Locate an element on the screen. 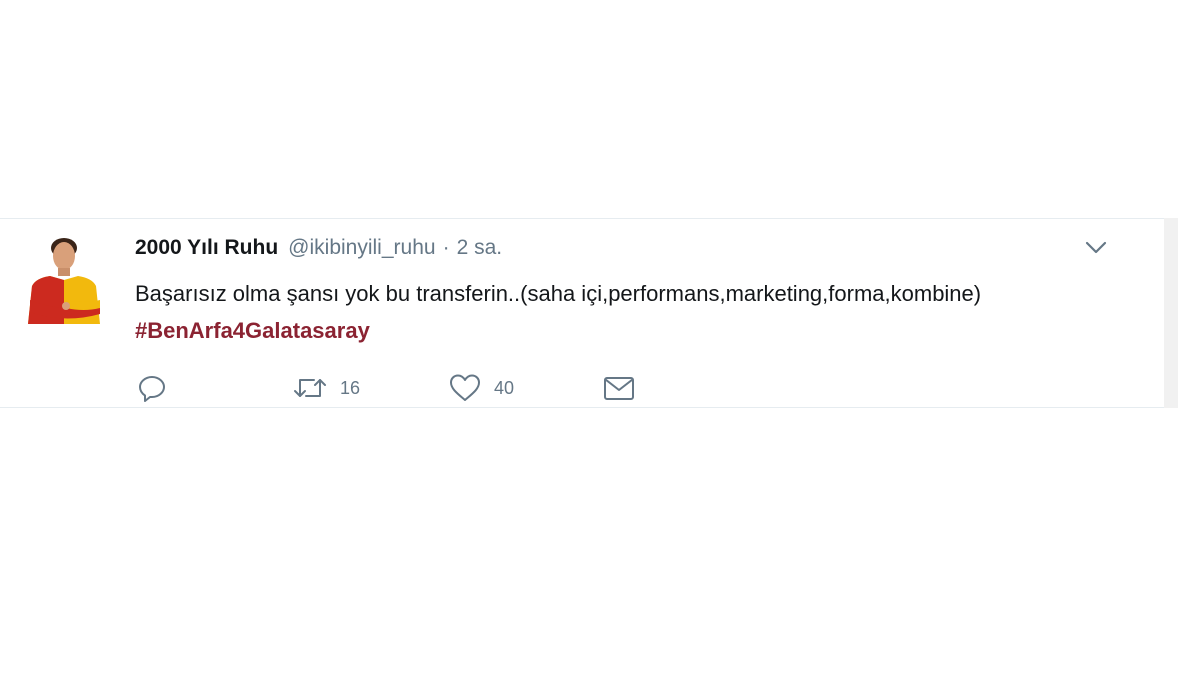 Image resolution: width=1196 pixels, height=675 pixels. envelope-icon is located at coordinates (619, 388).